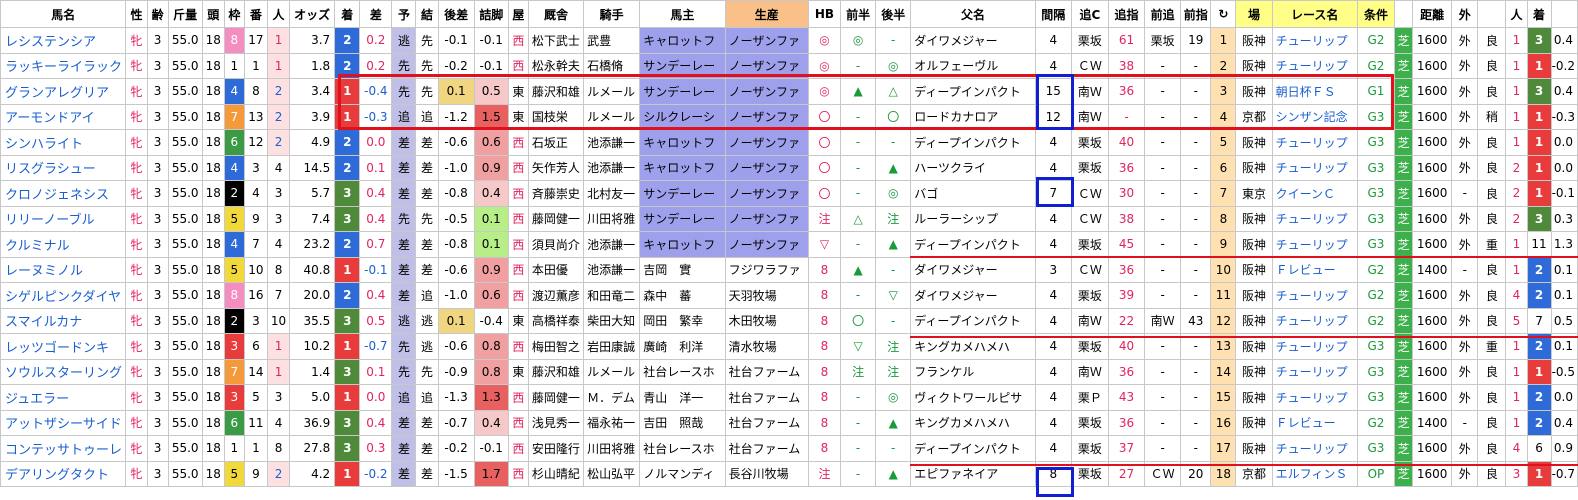  Describe the element at coordinates (213, 14) in the screenshot. I see `column-header-4: 頭` at that location.